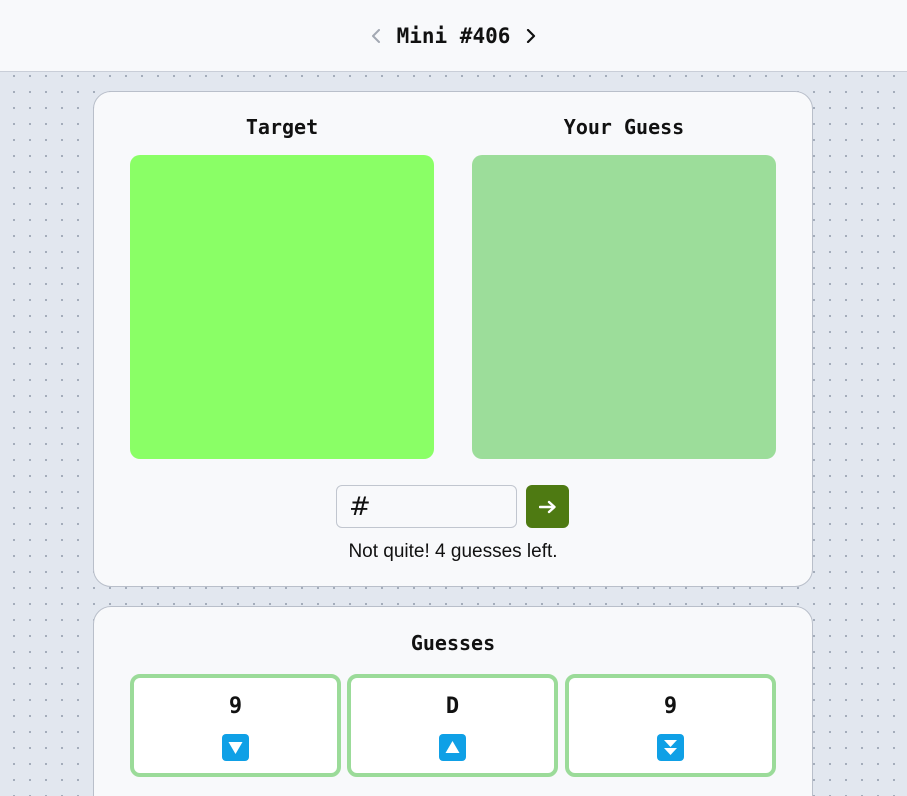 The image size is (907, 796). What do you see at coordinates (452, 706) in the screenshot?
I see `guess-char: D` at bounding box center [452, 706].